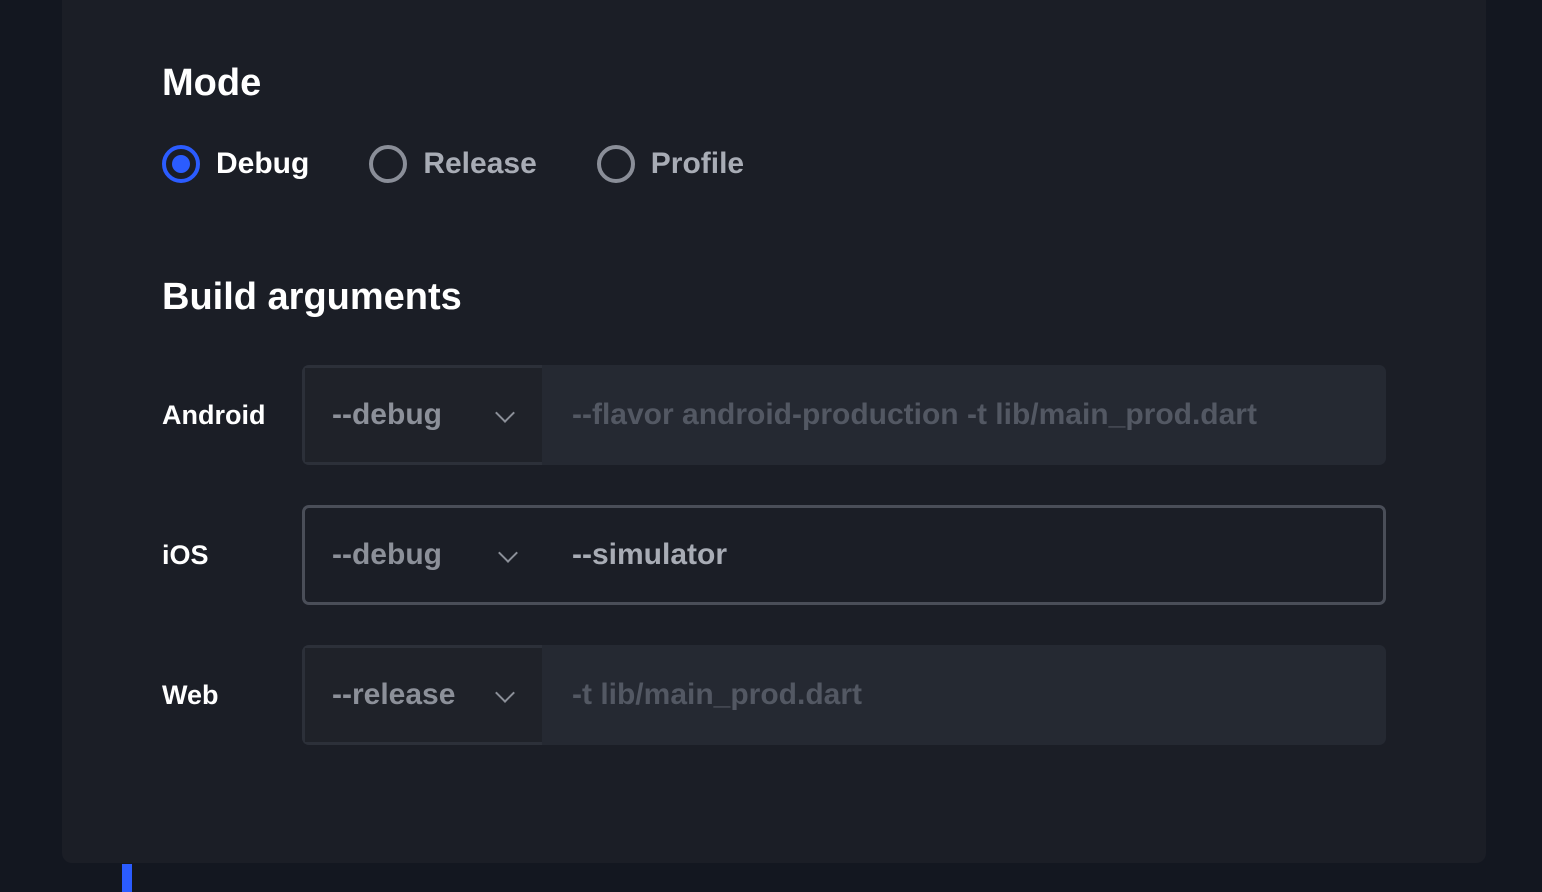  I want to click on mode-radio-release: Release, so click(453, 164).